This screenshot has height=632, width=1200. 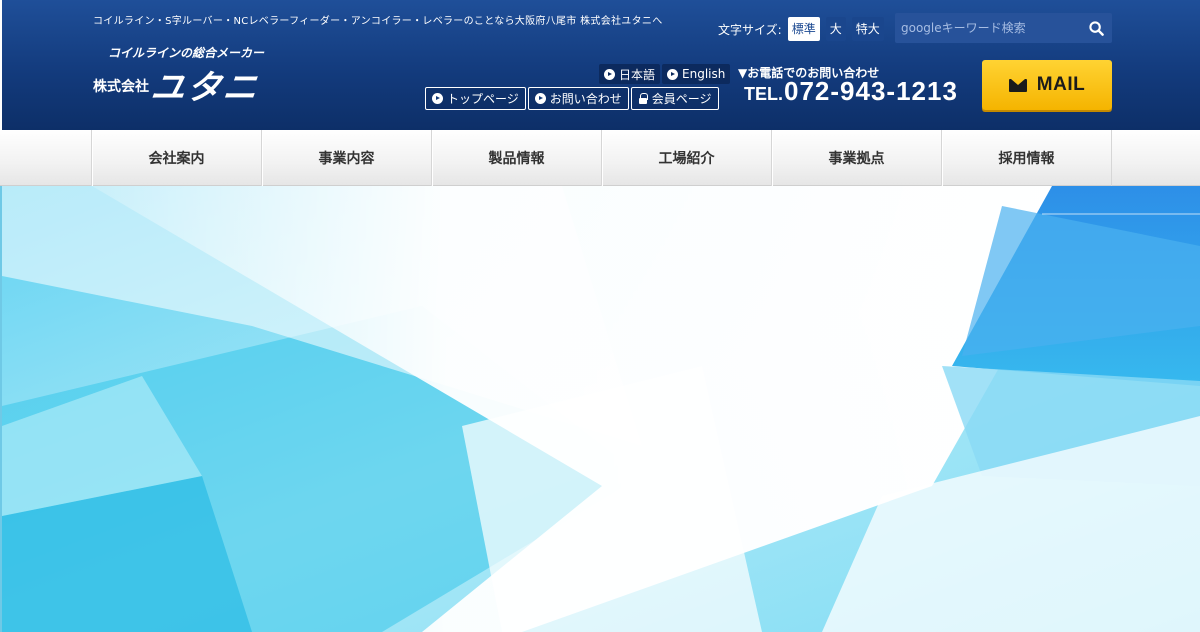 What do you see at coordinates (177, 158) in the screenshot?
I see `nav-item-company: 会社案内` at bounding box center [177, 158].